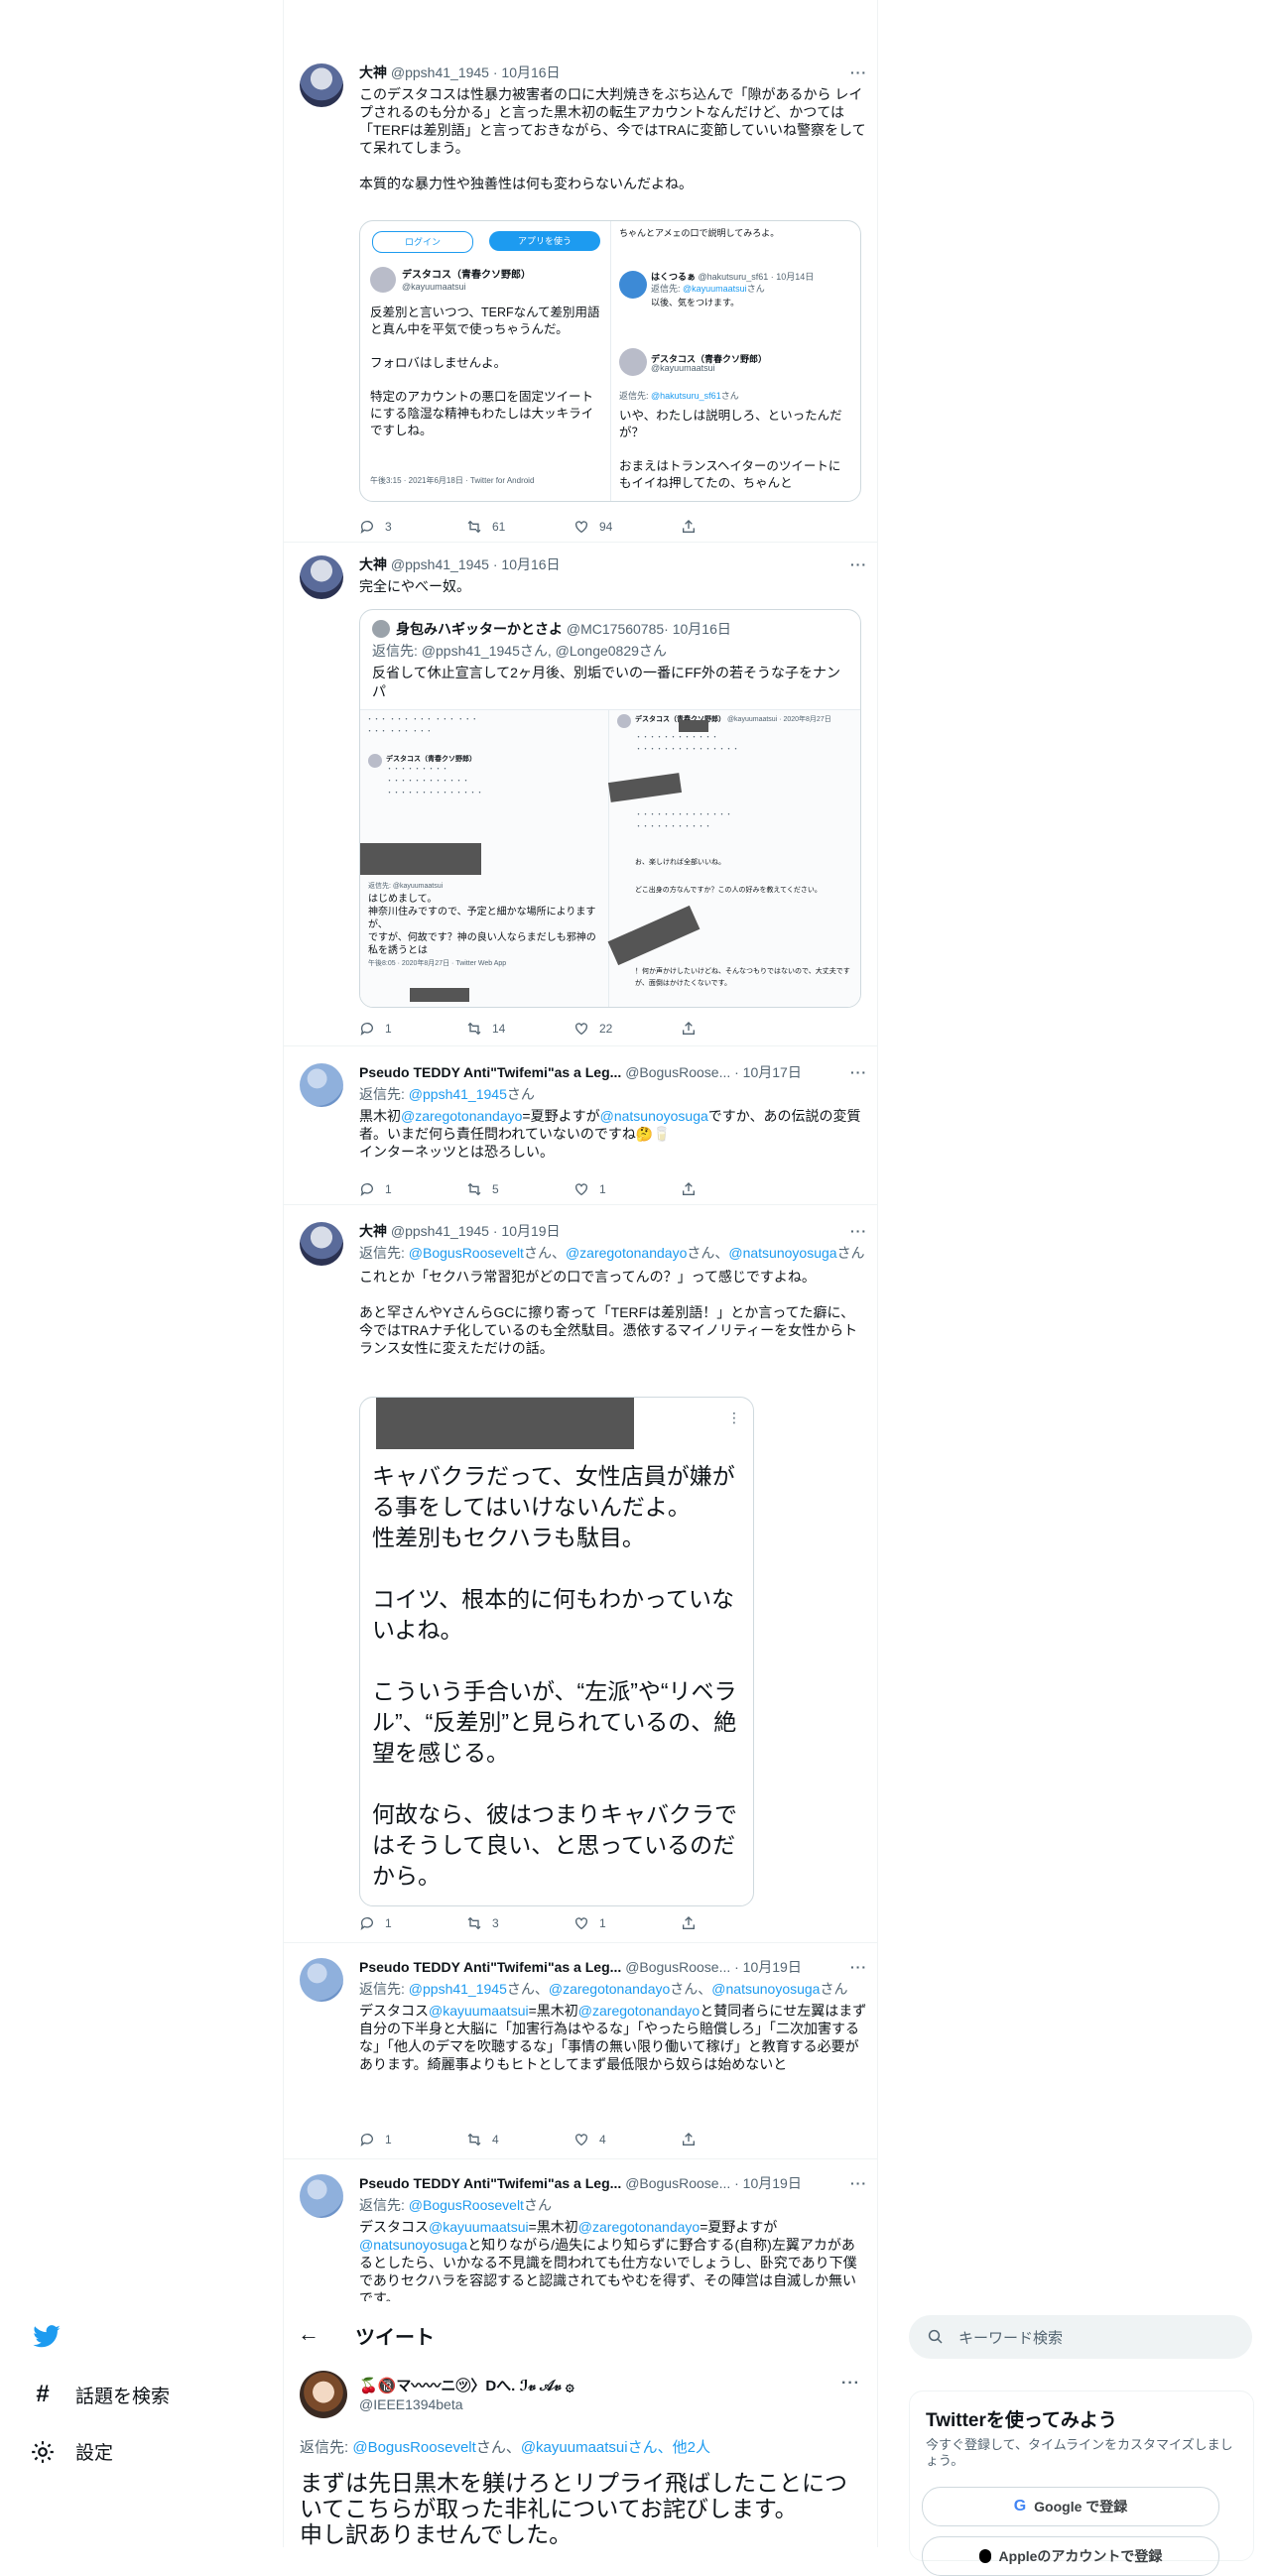 This screenshot has height=2576, width=1274. Describe the element at coordinates (499, 1029) in the screenshot. I see `retweet-count: 14` at that location.